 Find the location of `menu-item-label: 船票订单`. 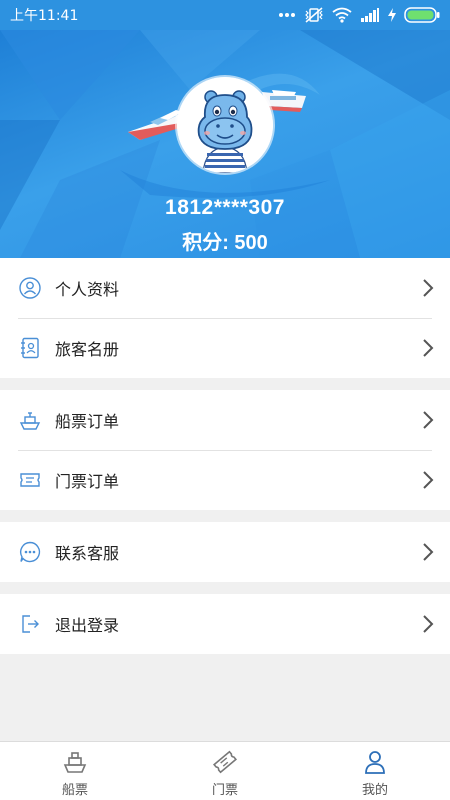

menu-item-label: 船票订单 is located at coordinates (87, 421).